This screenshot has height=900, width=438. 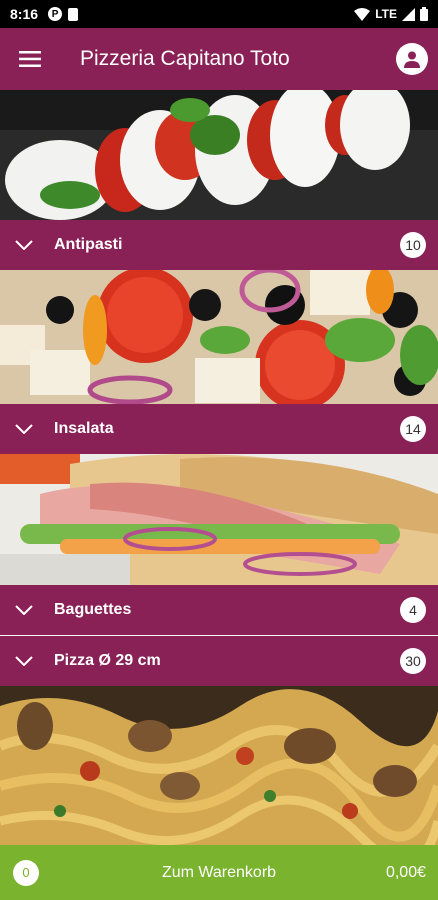 I want to click on app-bar: Pizzeria Capitano Toto, so click(x=219, y=59).